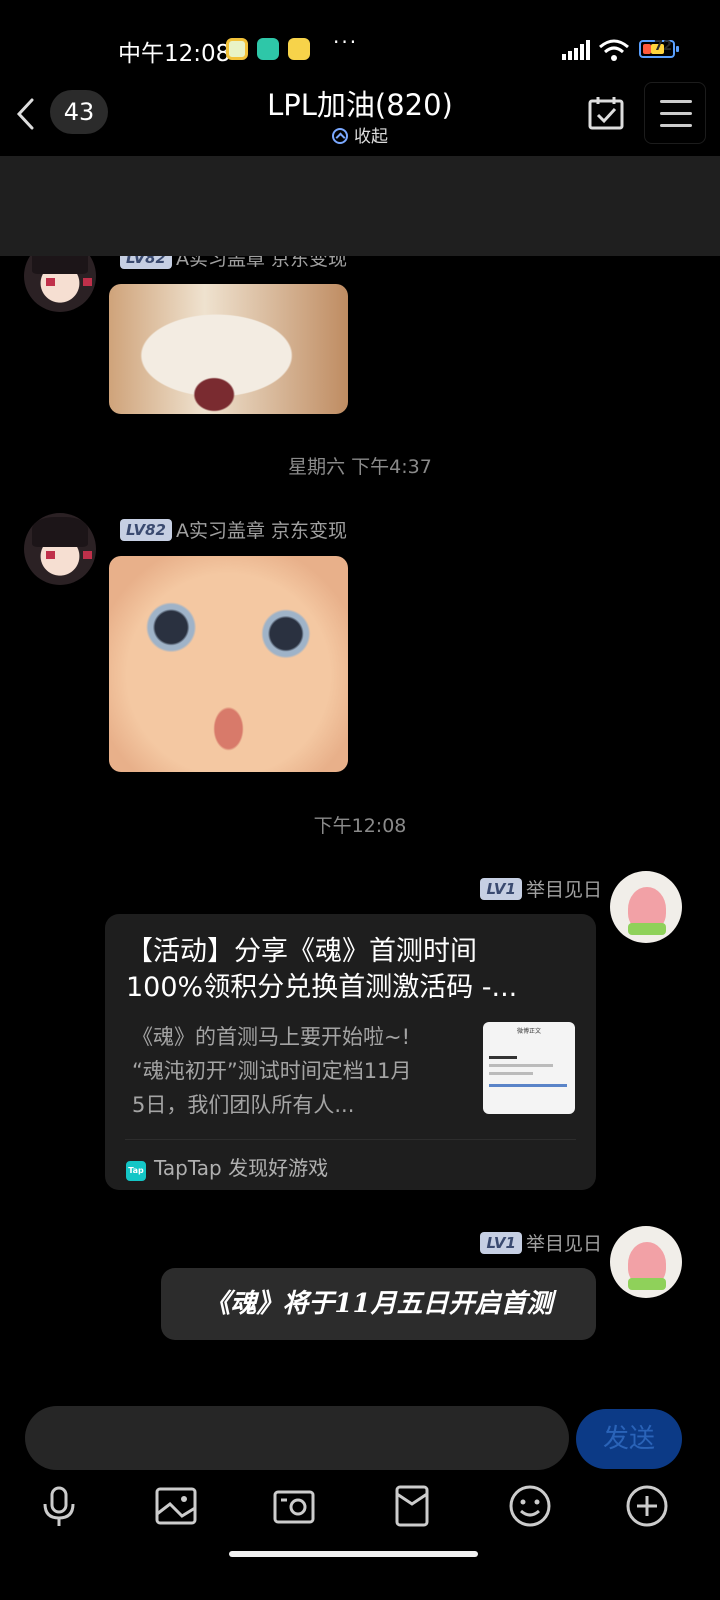 The image size is (720, 1600). Describe the element at coordinates (301, 951) in the screenshot. I see `share-card-title-line: 【活动】分享《魂》首测时间` at that location.